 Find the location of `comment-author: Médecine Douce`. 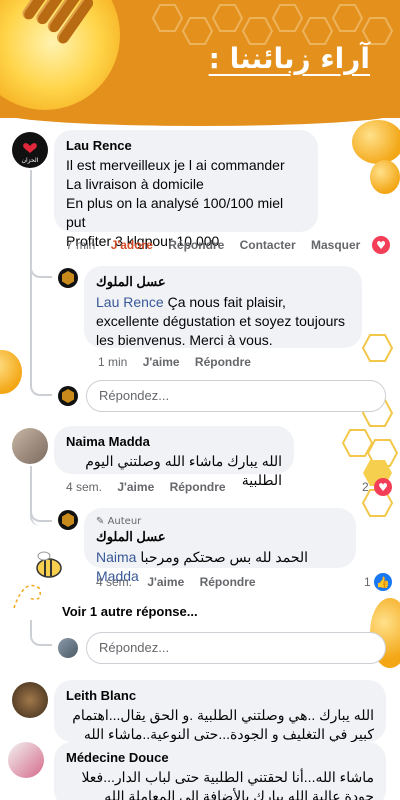

comment-author: Médecine Douce is located at coordinates (220, 757).